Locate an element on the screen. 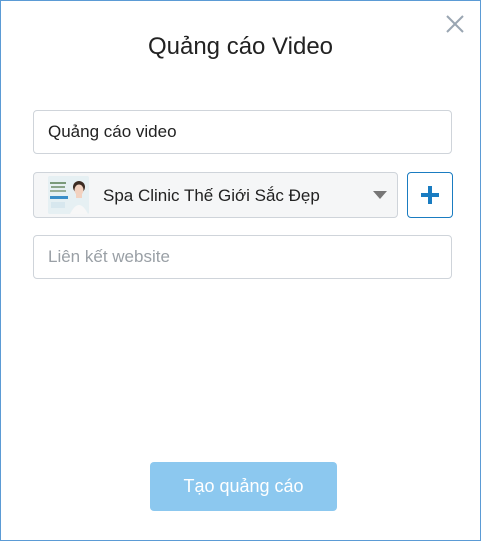  plus-icon is located at coordinates (430, 195).